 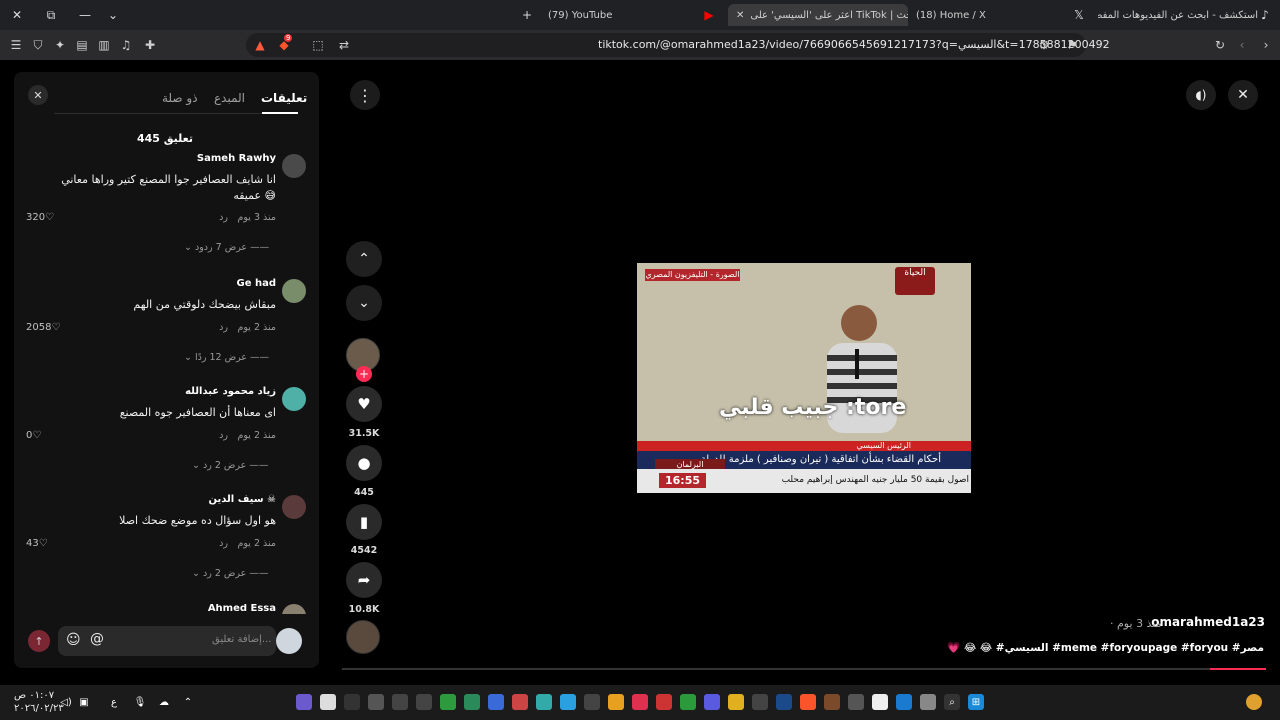 I want to click on tab-related: ذو صلة, so click(x=180, y=98).